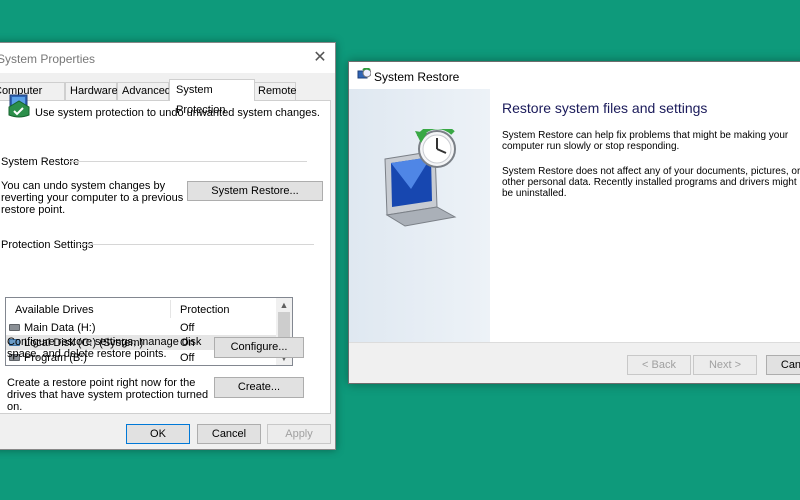  Describe the element at coordinates (574, 75) in the screenshot. I see `title-bar: System Restore` at that location.